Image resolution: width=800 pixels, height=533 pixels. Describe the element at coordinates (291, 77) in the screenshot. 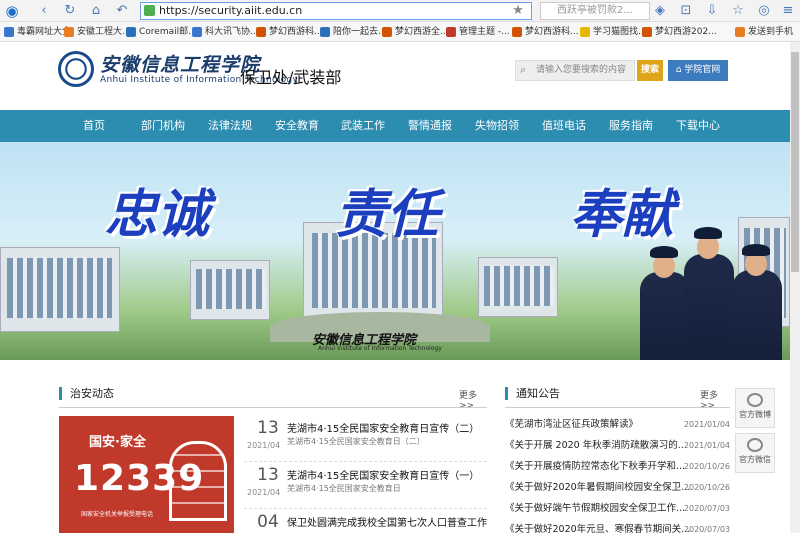

I see `department-title: 保卫处/武装部` at that location.